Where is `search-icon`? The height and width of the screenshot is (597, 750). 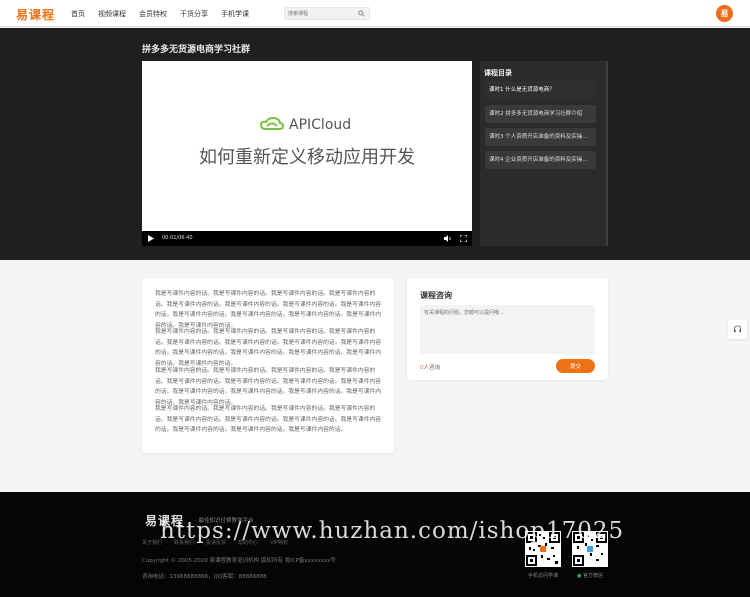
search-icon is located at coordinates (361, 13).